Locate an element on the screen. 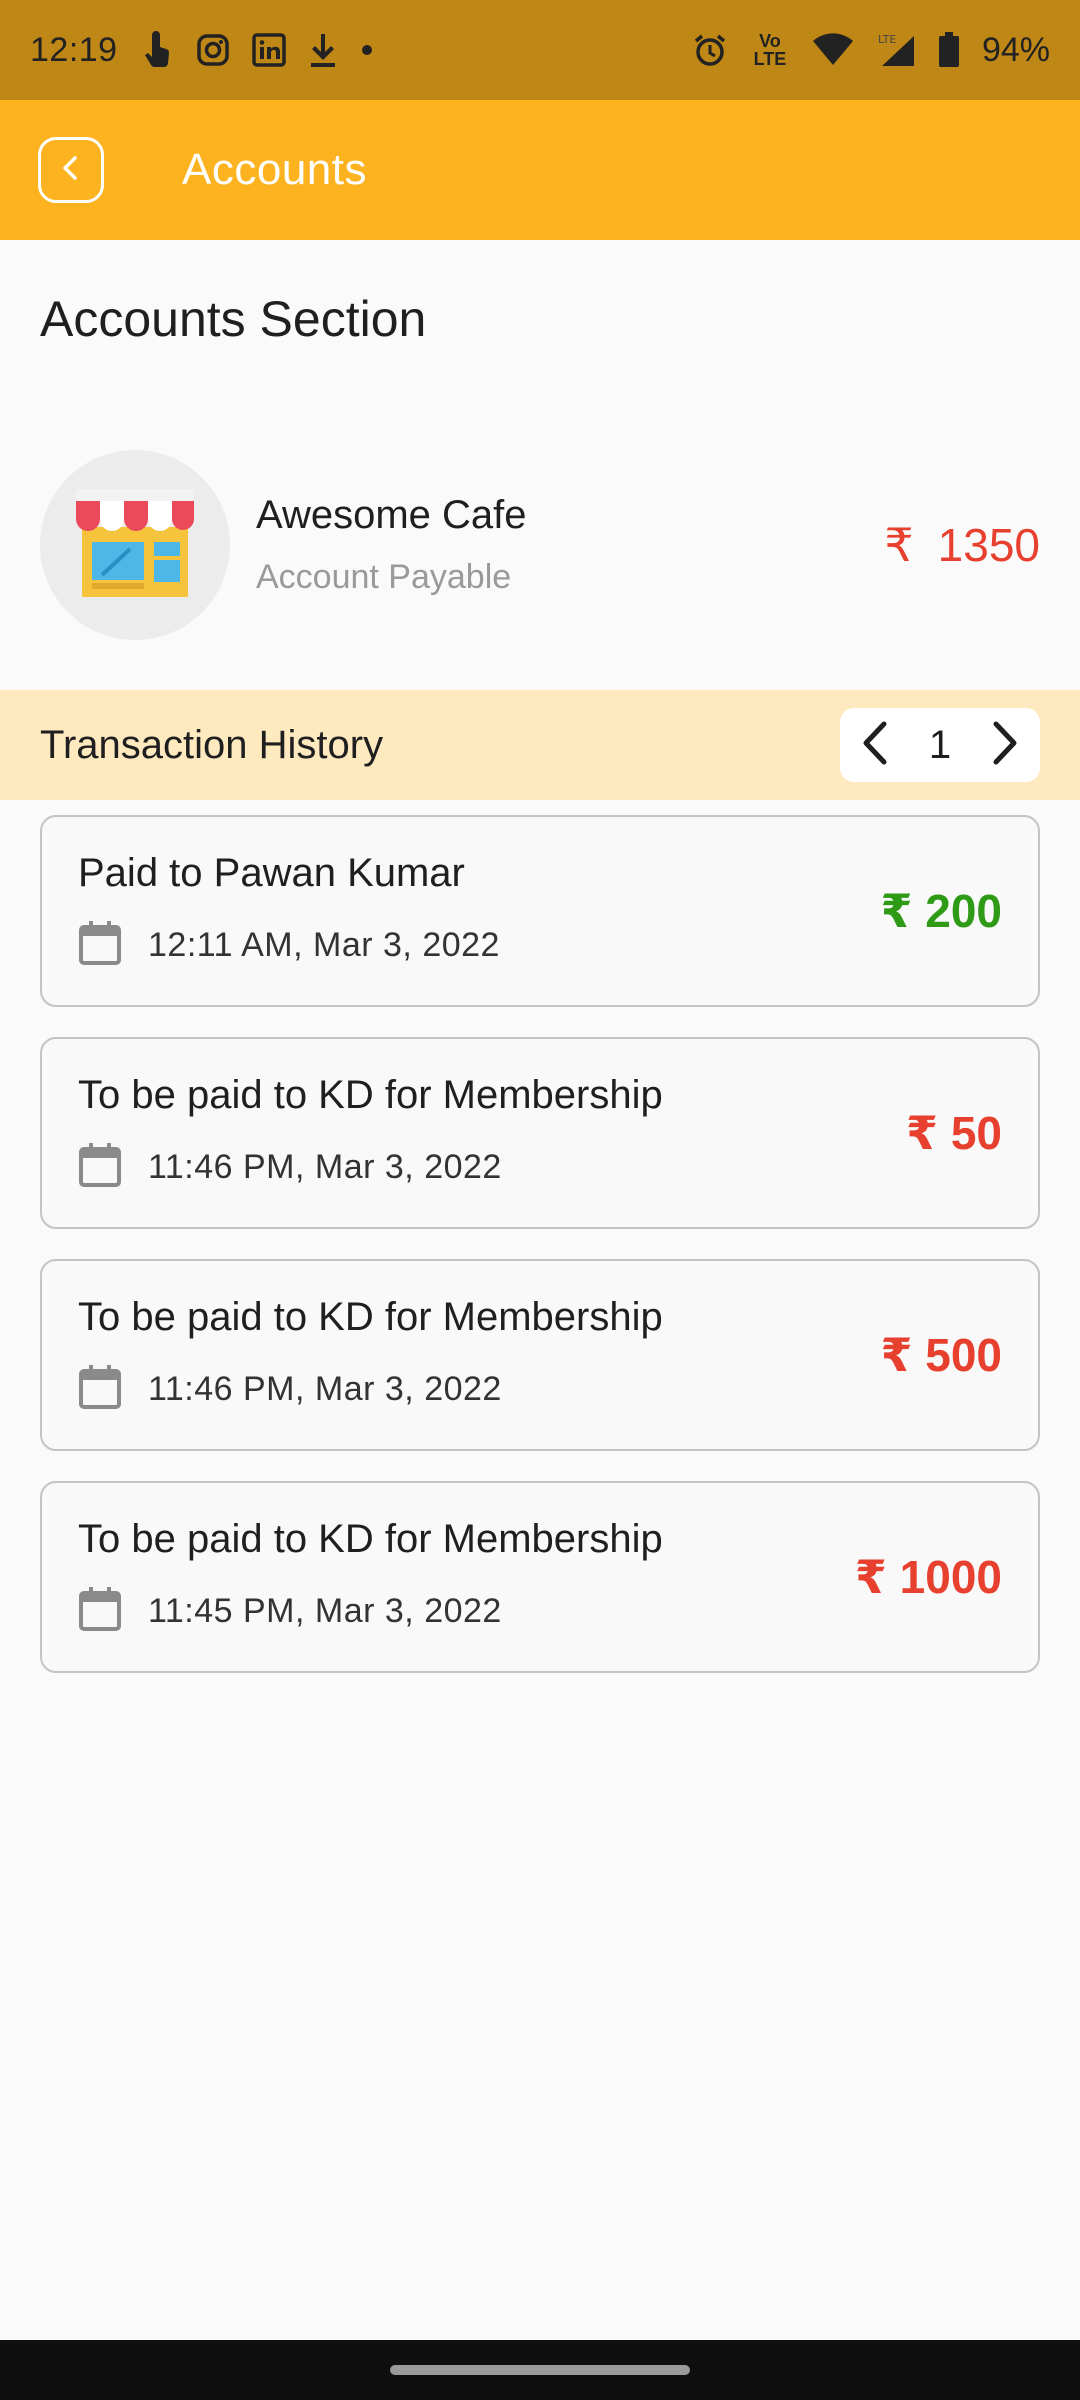 The image size is (1080, 2400). account-balance: ₹ 1350 is located at coordinates (962, 545).